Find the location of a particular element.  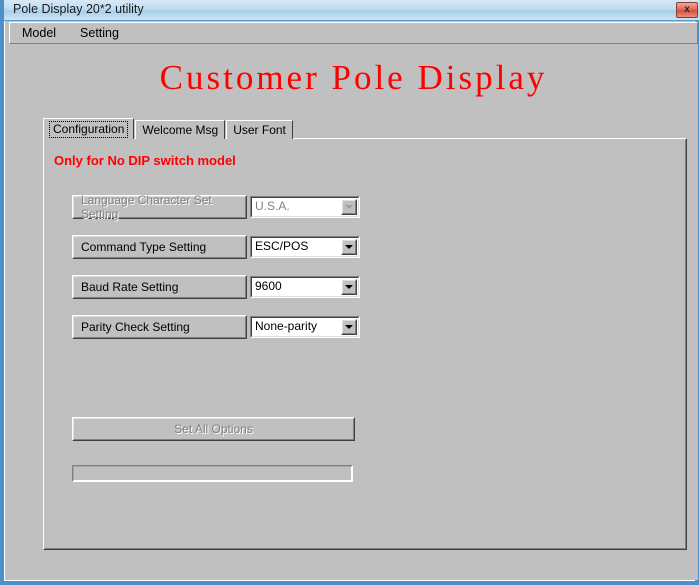

tab-welcome-msg-label: Welcome Msg is located at coordinates (180, 130).